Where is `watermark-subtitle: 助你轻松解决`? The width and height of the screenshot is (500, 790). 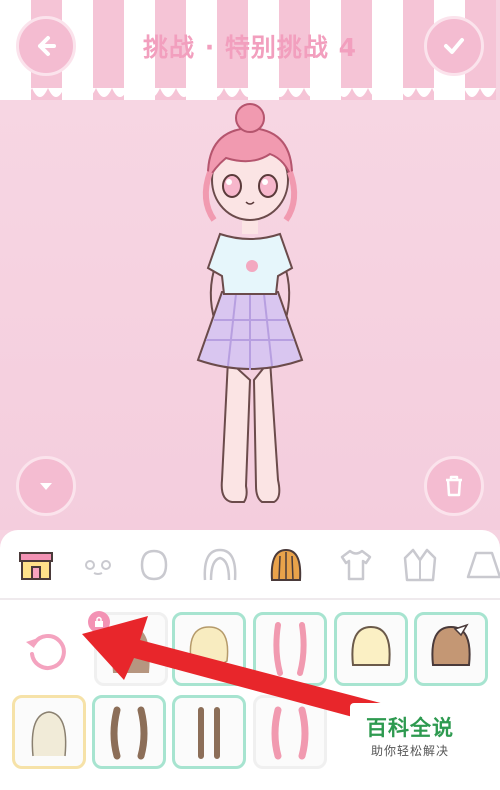
watermark-subtitle: 助你轻松解决 is located at coordinates (410, 751).